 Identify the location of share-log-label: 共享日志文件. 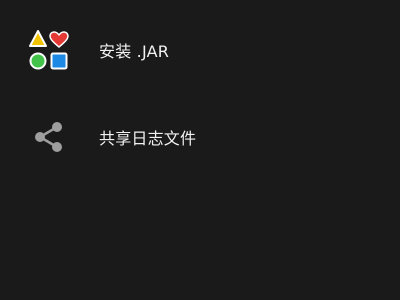
(148, 138).